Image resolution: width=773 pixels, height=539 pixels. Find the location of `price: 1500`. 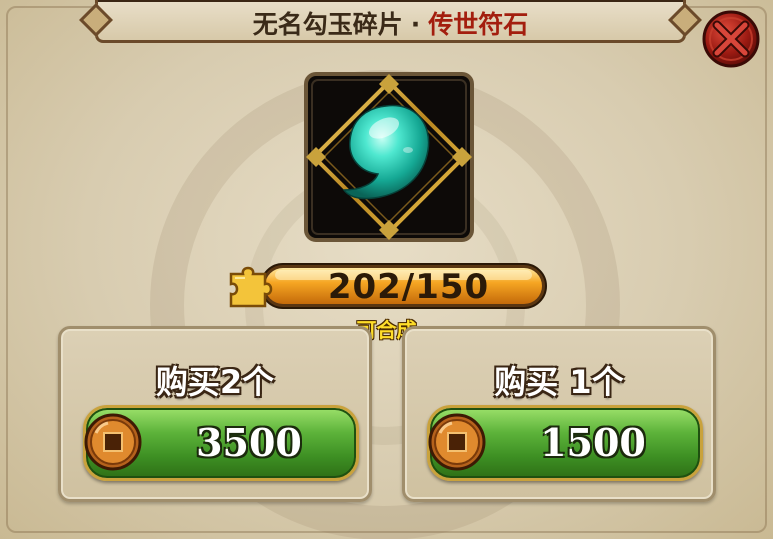

price: 1500 is located at coordinates (593, 442).